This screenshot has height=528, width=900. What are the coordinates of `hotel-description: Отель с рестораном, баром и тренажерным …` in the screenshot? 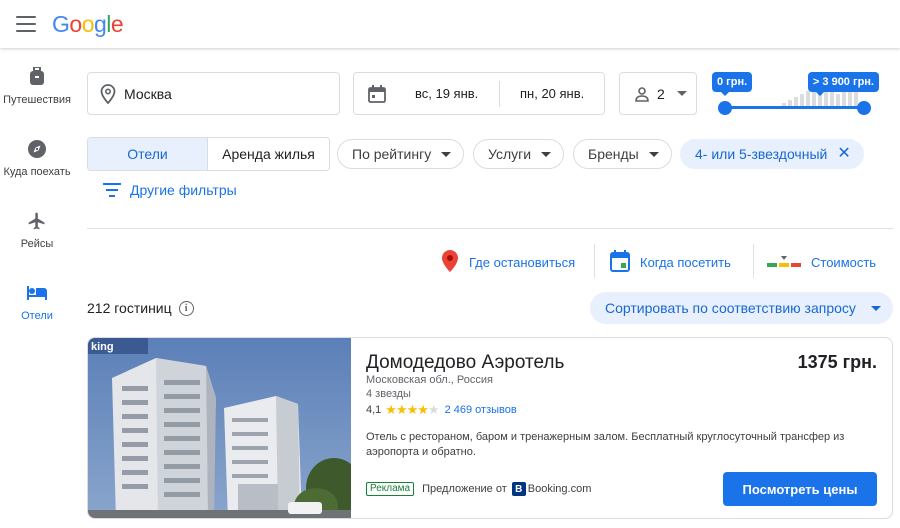 It's located at (605, 444).